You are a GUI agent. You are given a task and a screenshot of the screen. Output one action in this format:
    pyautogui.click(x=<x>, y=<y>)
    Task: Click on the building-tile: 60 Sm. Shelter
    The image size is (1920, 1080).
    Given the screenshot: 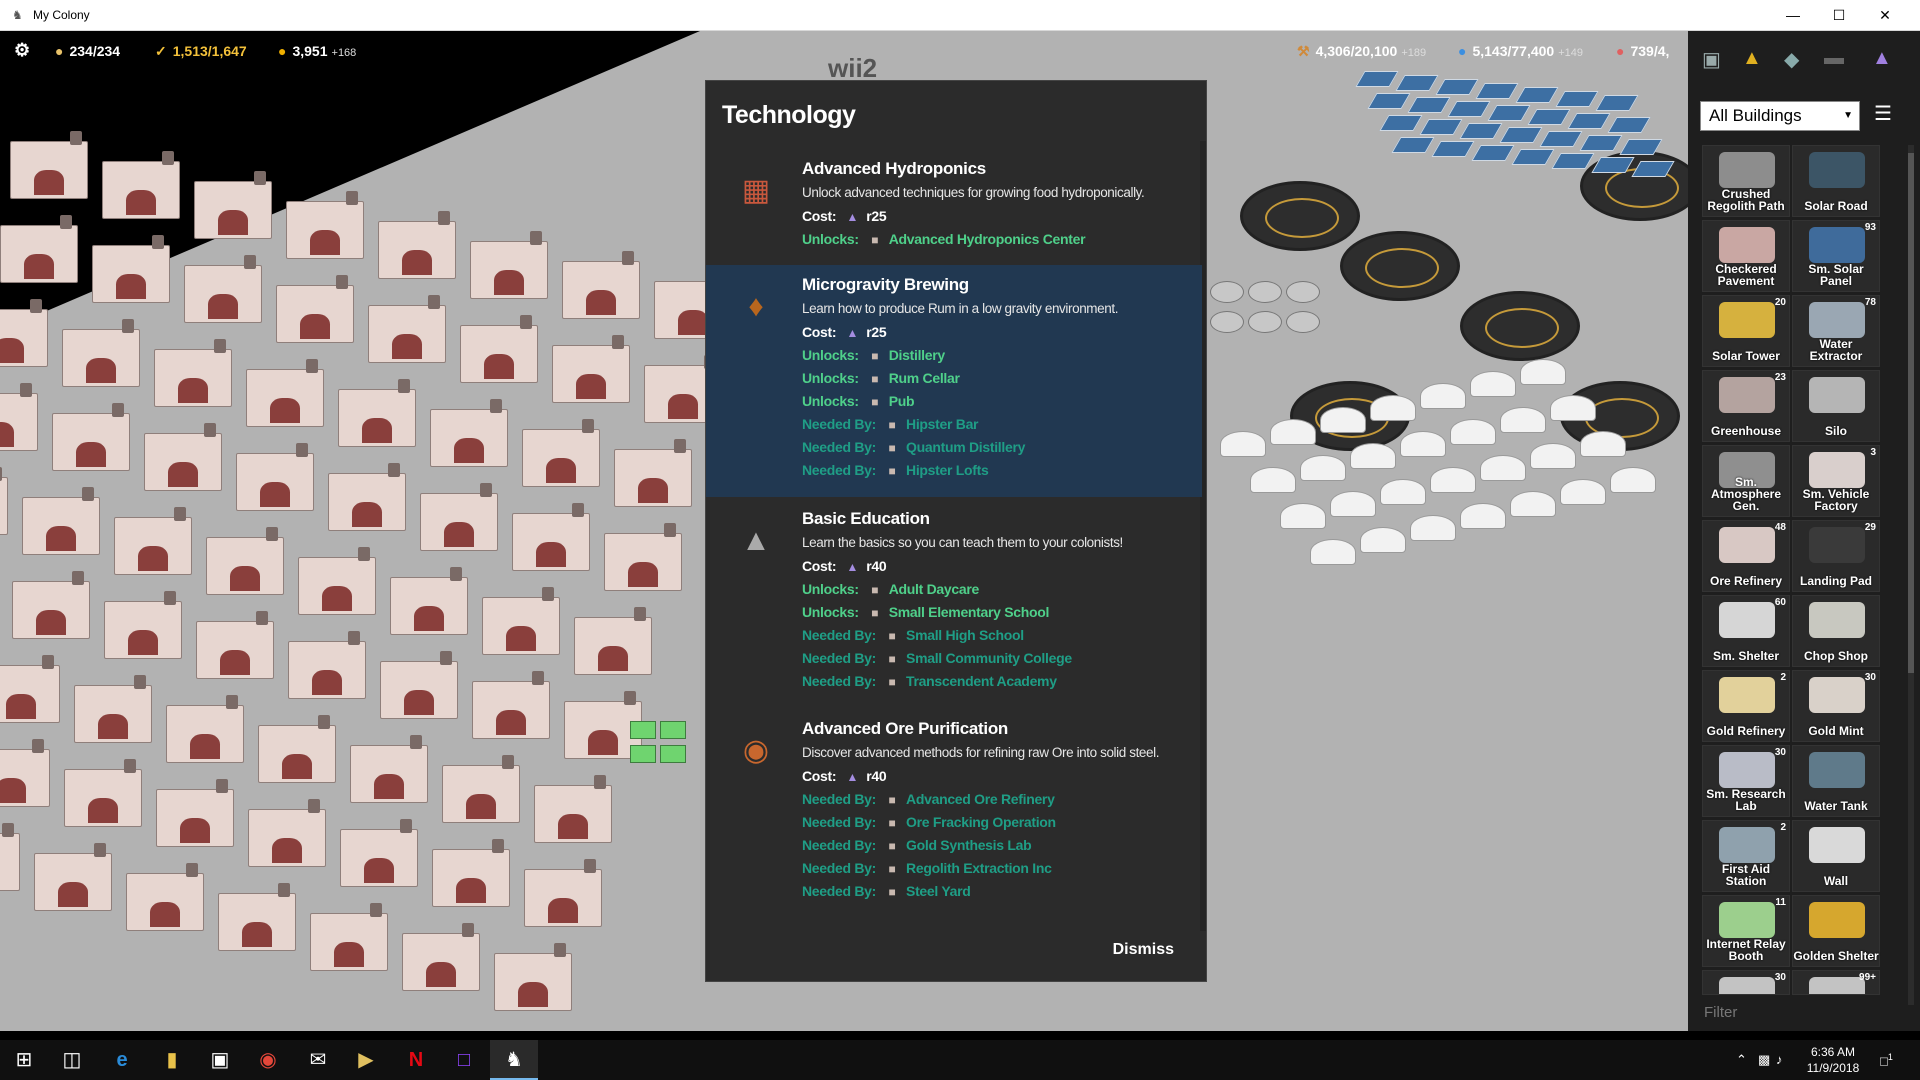 What is the action you would take?
    pyautogui.click(x=1746, y=631)
    